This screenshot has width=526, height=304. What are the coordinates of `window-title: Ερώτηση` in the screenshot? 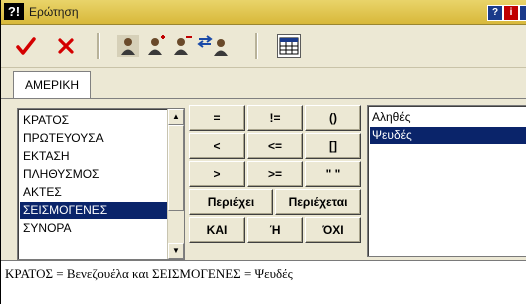 It's located at (54, 12).